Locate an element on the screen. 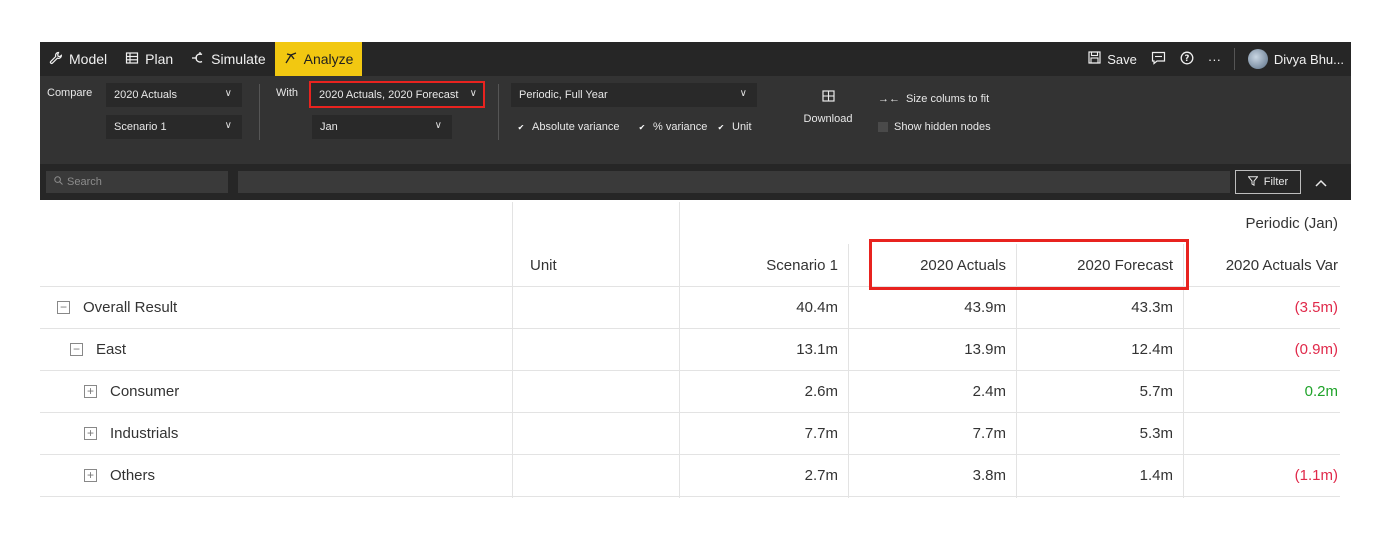 Image resolution: width=1380 pixels, height=542 pixels. with-dropdown: 2020 Actuals, 2020 Forecast ∨ is located at coordinates (397, 94).